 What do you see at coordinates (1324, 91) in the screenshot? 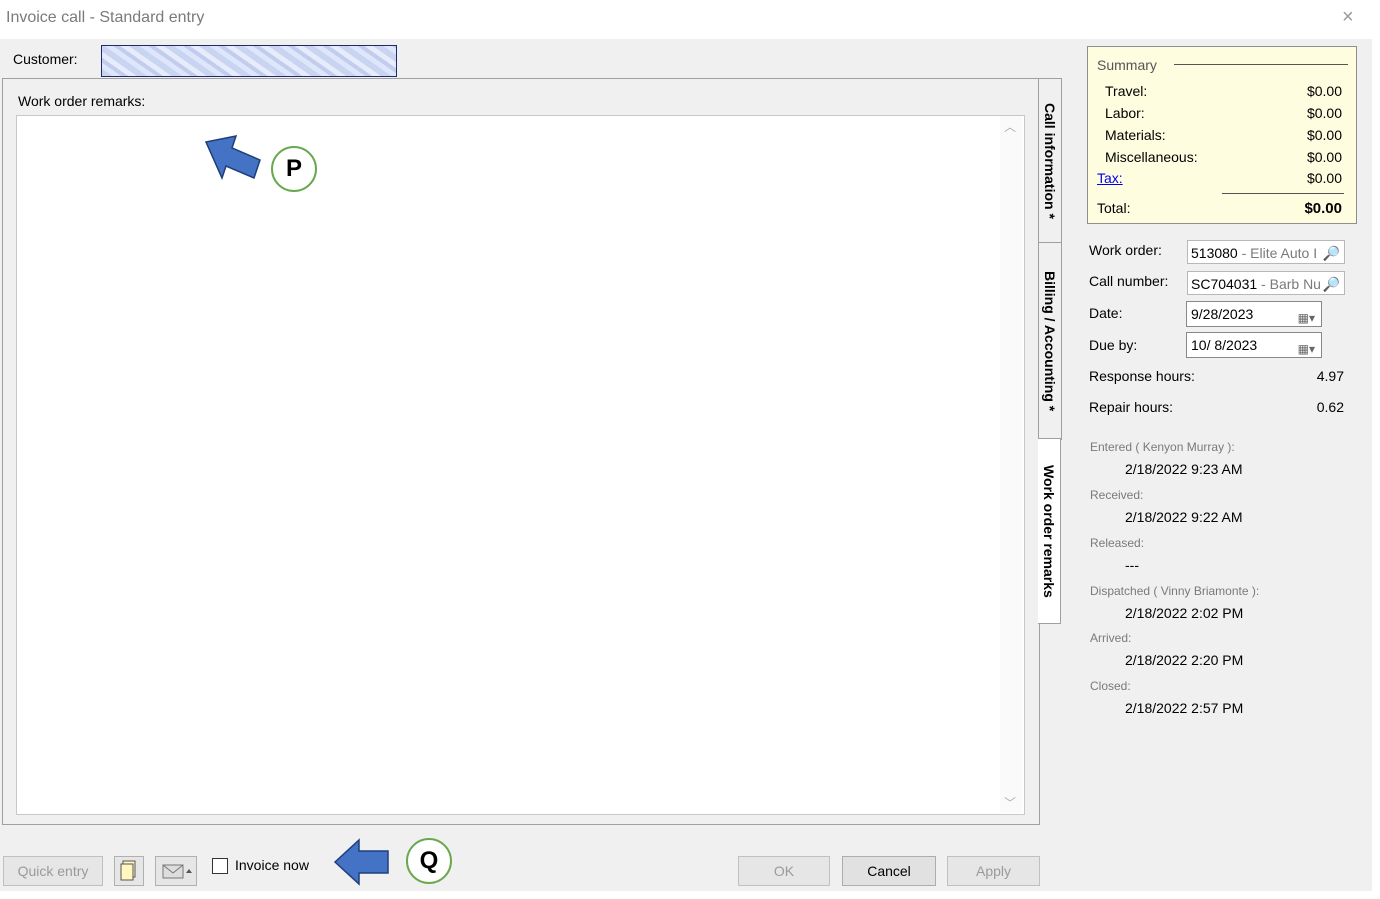
I see `summary-travel-value: $0.00` at bounding box center [1324, 91].